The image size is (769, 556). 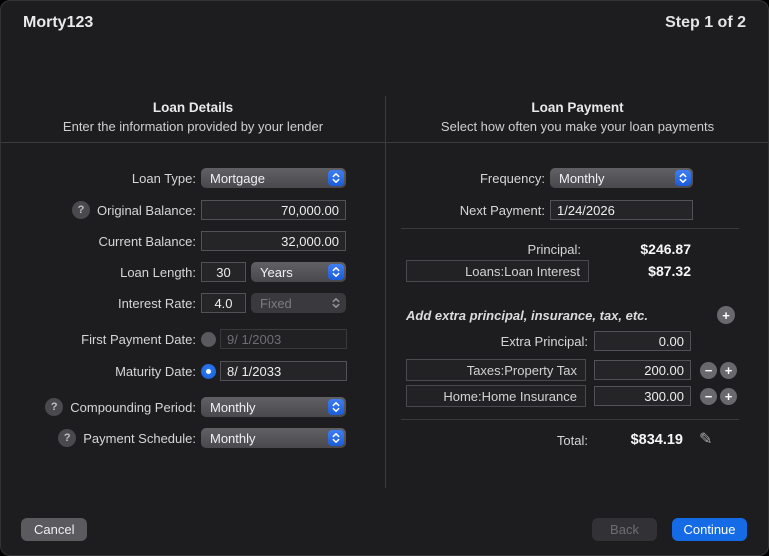 I want to click on extra-principal-label: Extra Principal:, so click(x=544, y=341).